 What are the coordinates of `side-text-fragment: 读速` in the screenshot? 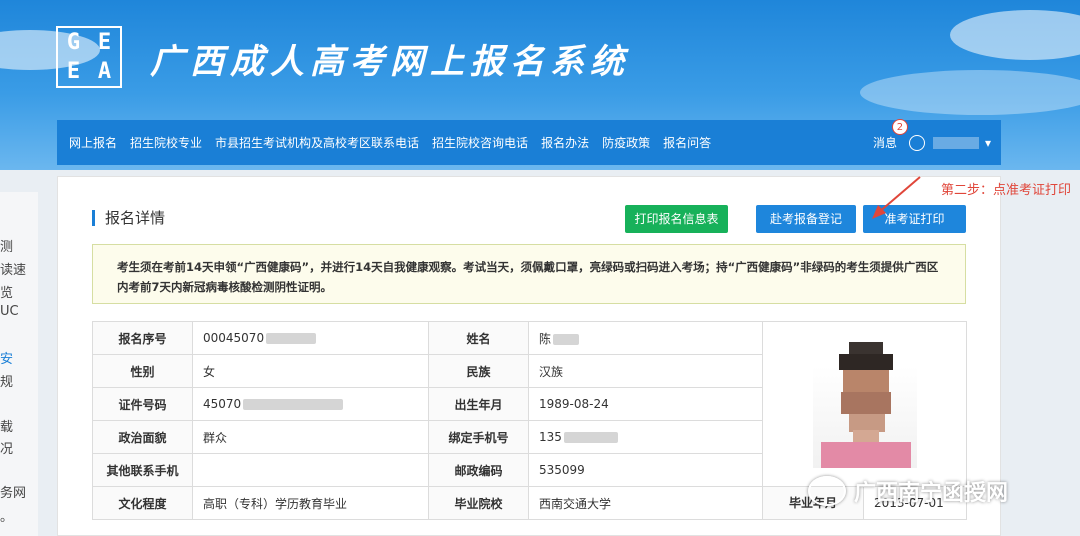 It's located at (13, 270).